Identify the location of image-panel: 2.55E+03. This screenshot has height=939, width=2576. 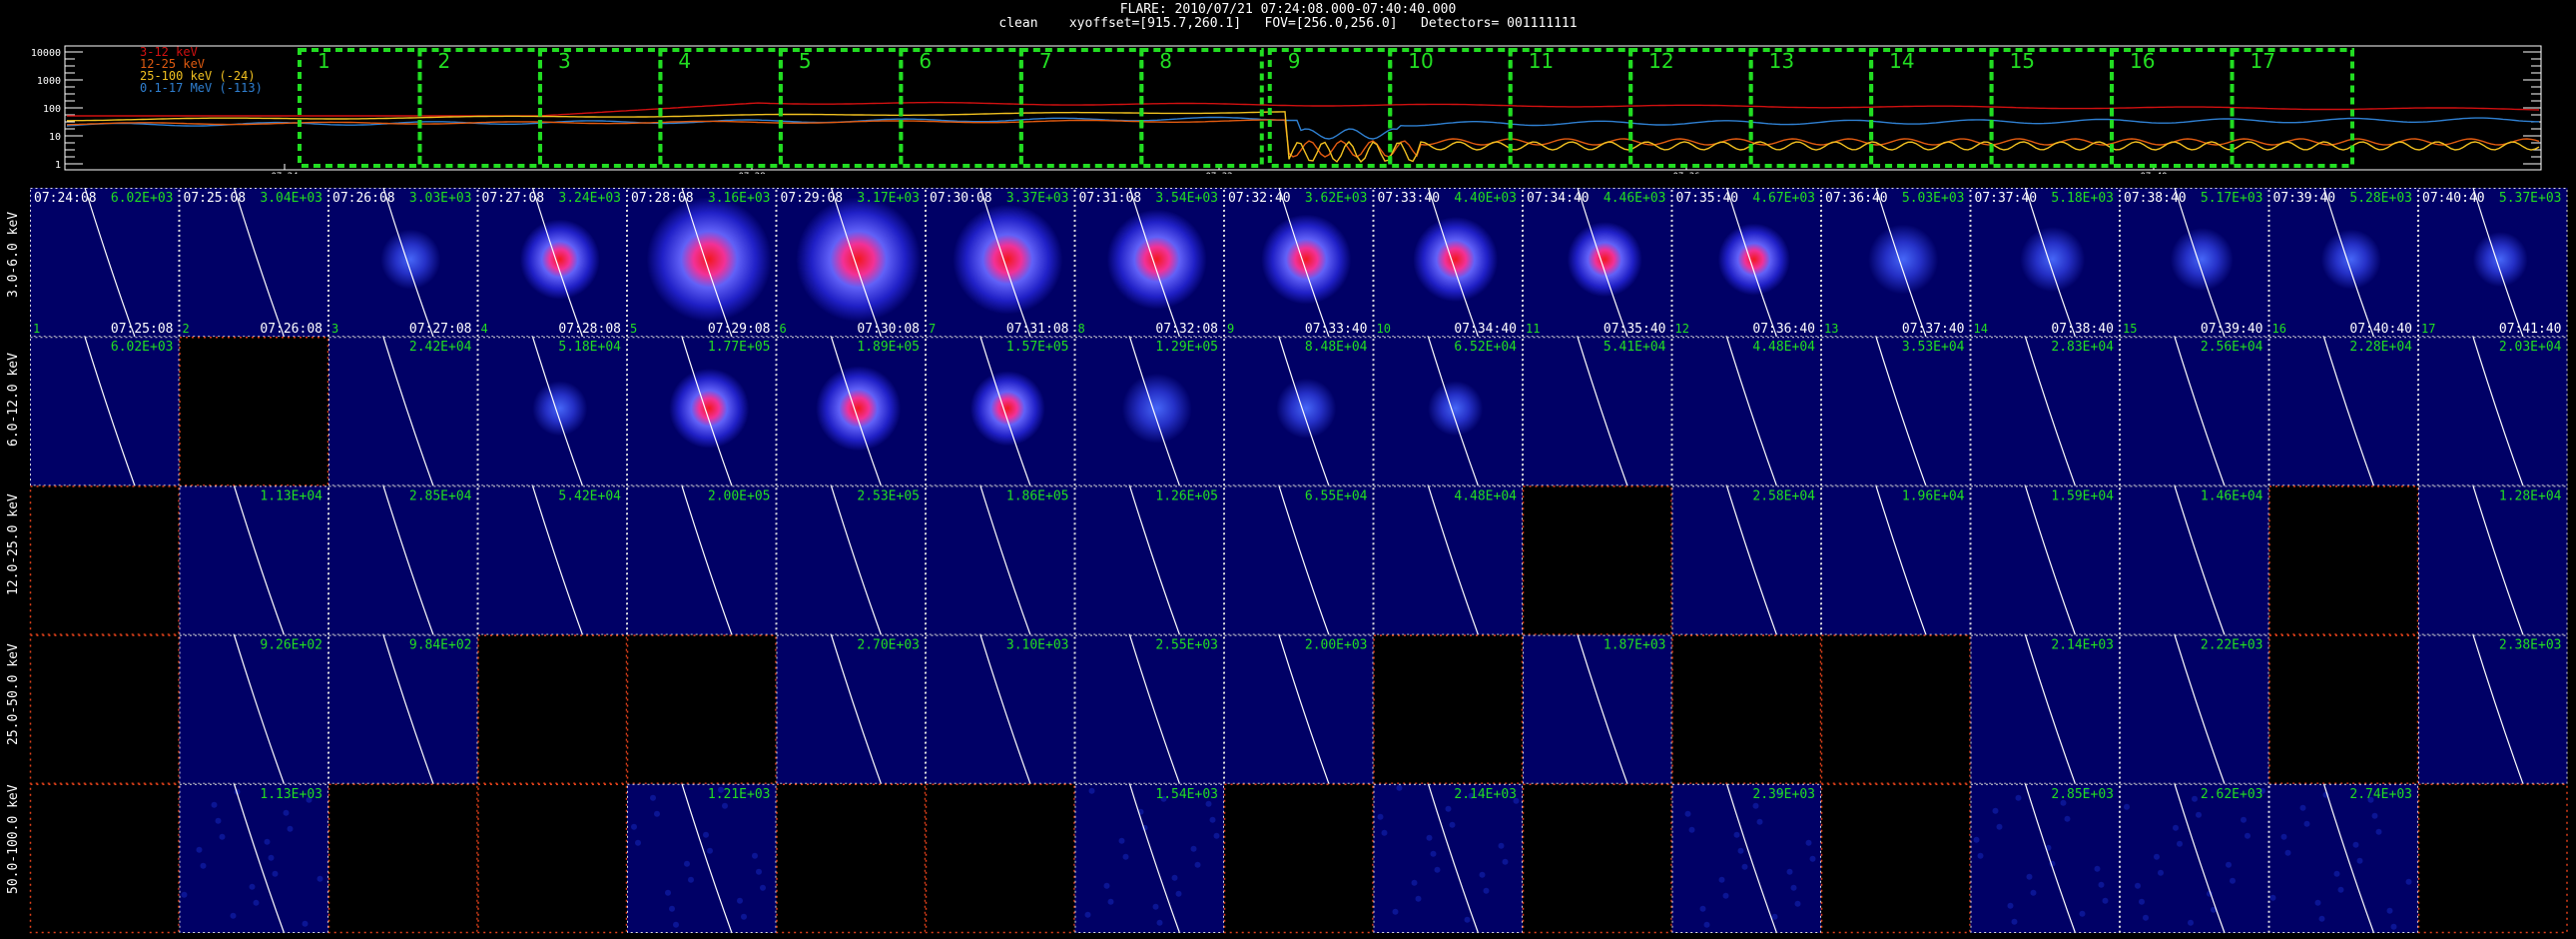
(1149, 710).